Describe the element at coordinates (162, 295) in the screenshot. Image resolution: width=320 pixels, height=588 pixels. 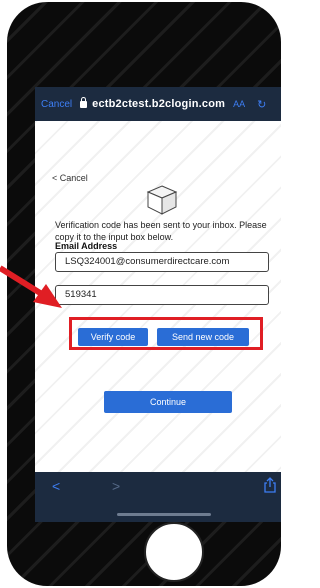
I see `verification-code-field: 519341` at that location.